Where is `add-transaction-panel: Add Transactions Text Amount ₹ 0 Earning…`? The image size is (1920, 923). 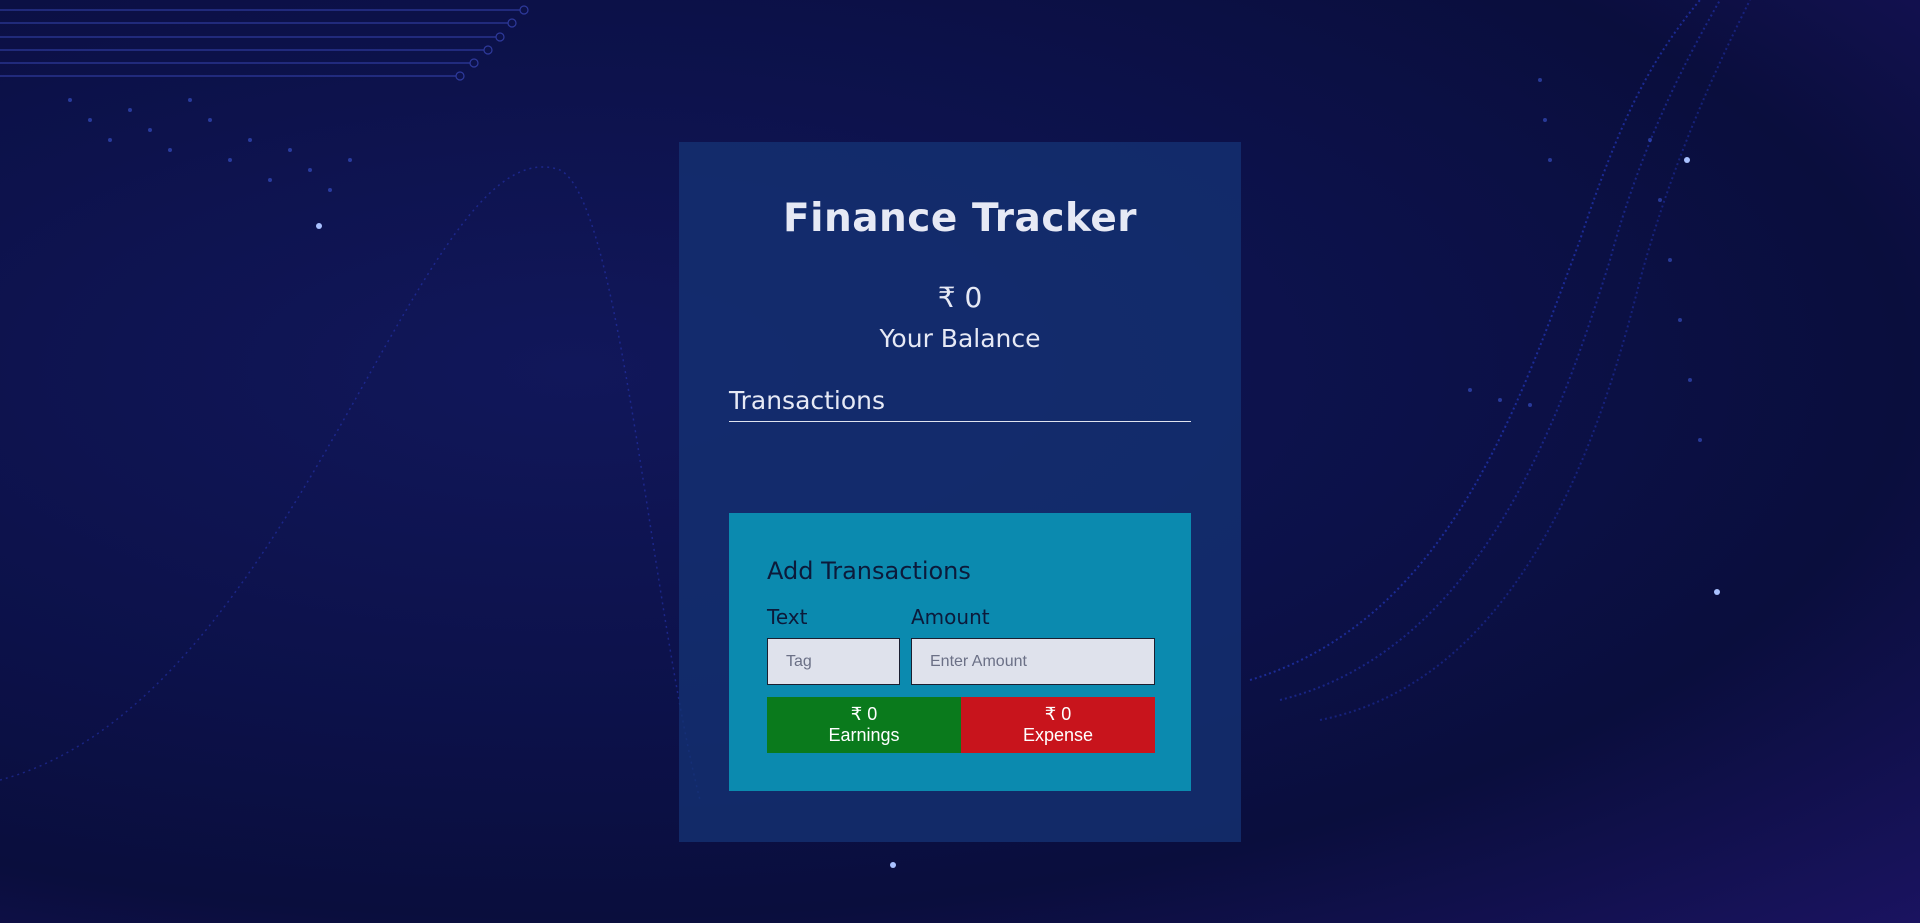
add-transaction-panel: Add Transactions Text Amount ₹ 0 Earning… is located at coordinates (960, 652).